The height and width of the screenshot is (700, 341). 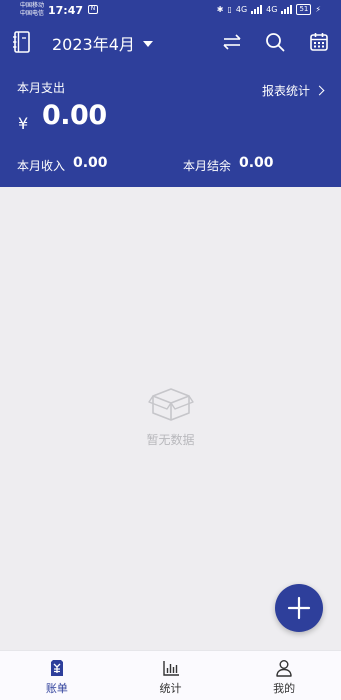 I want to click on plus-icon, so click(x=299, y=608).